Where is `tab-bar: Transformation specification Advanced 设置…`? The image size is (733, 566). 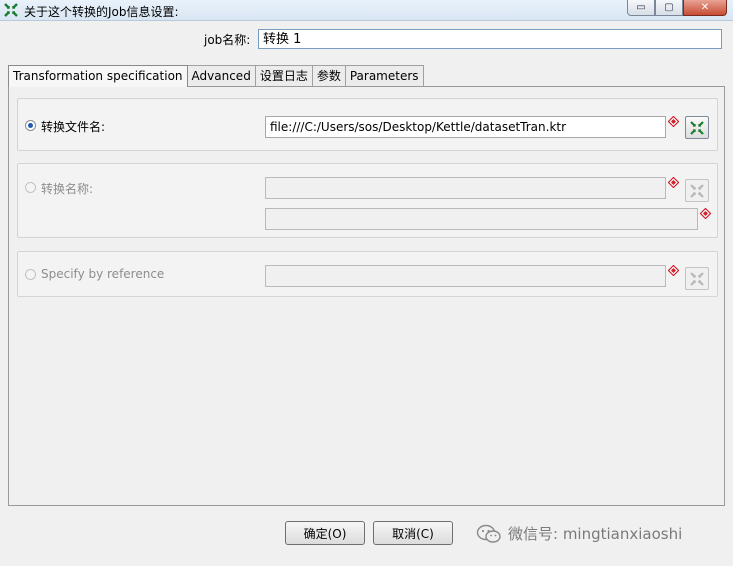 tab-bar: Transformation specification Advanced 设置… is located at coordinates (216, 76).